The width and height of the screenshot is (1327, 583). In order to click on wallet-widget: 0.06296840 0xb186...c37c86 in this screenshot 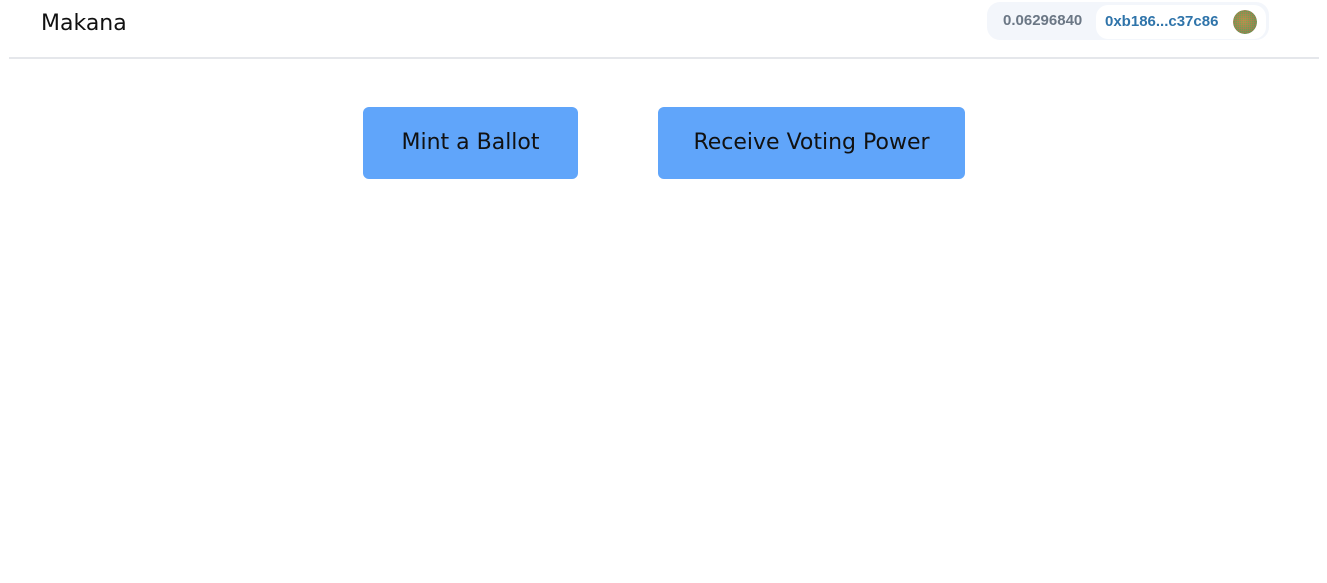, I will do `click(1128, 21)`.